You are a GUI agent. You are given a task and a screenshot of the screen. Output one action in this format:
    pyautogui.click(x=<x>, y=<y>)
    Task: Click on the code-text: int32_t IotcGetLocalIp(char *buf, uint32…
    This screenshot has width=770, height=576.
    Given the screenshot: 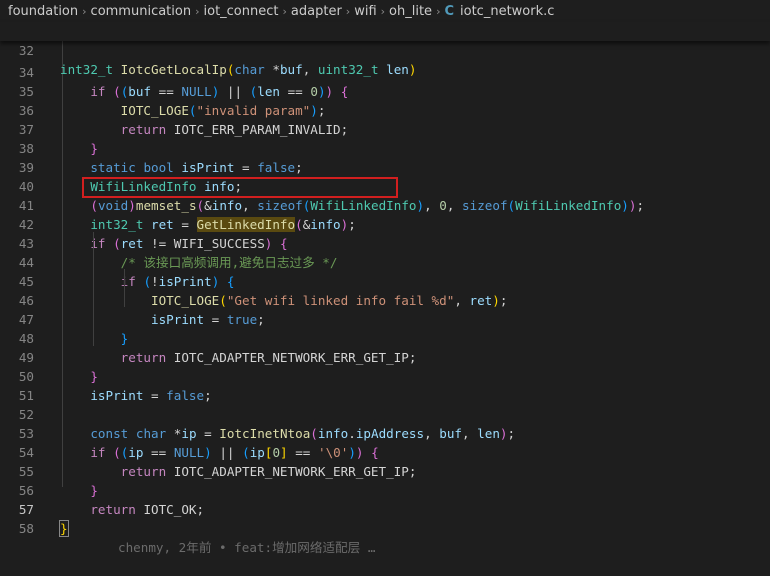 What is the action you would take?
    pyautogui.click(x=238, y=69)
    